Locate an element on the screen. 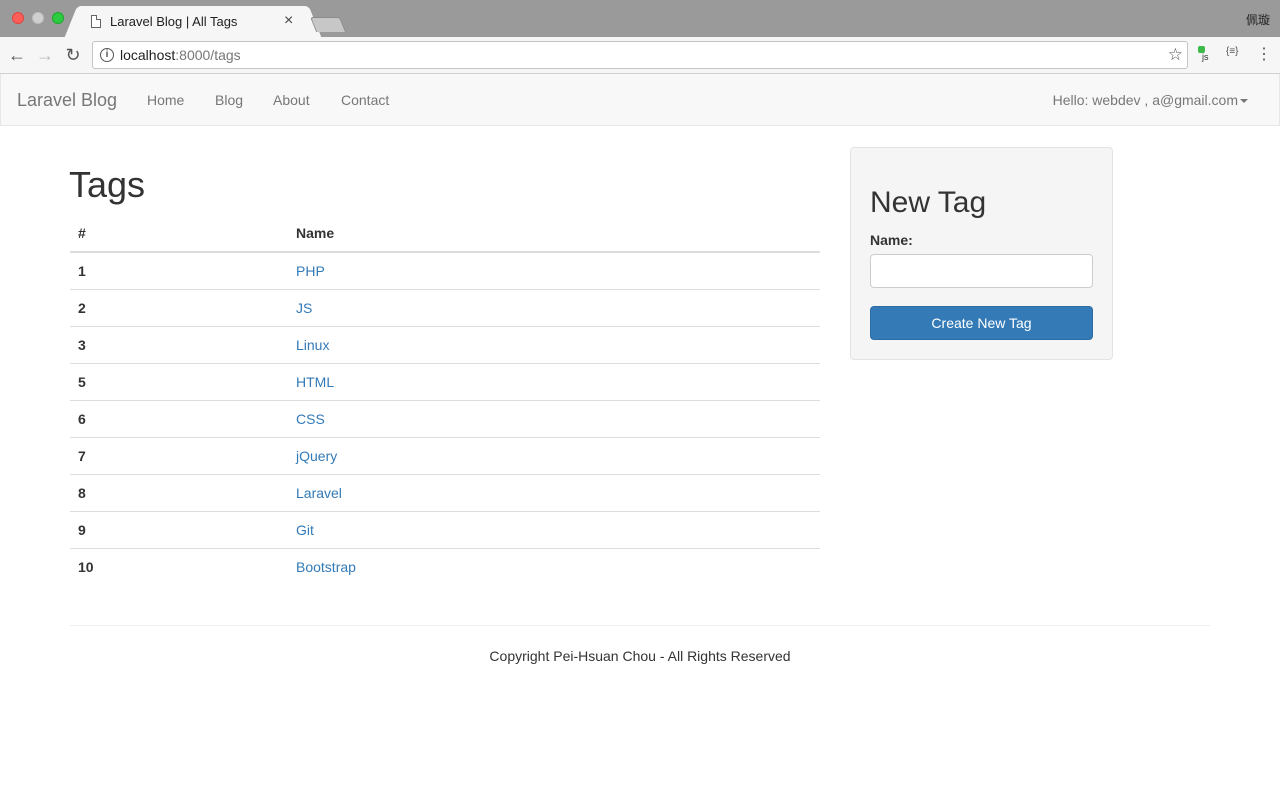 Image resolution: width=1280 pixels, height=800 pixels. new-tab-button is located at coordinates (328, 24).